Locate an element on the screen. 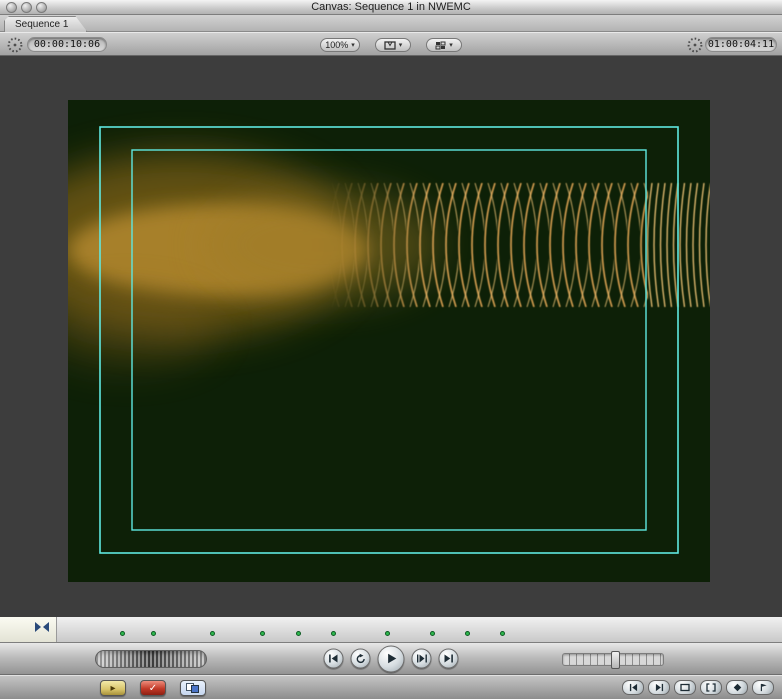  add-marker-button is located at coordinates (763, 687).